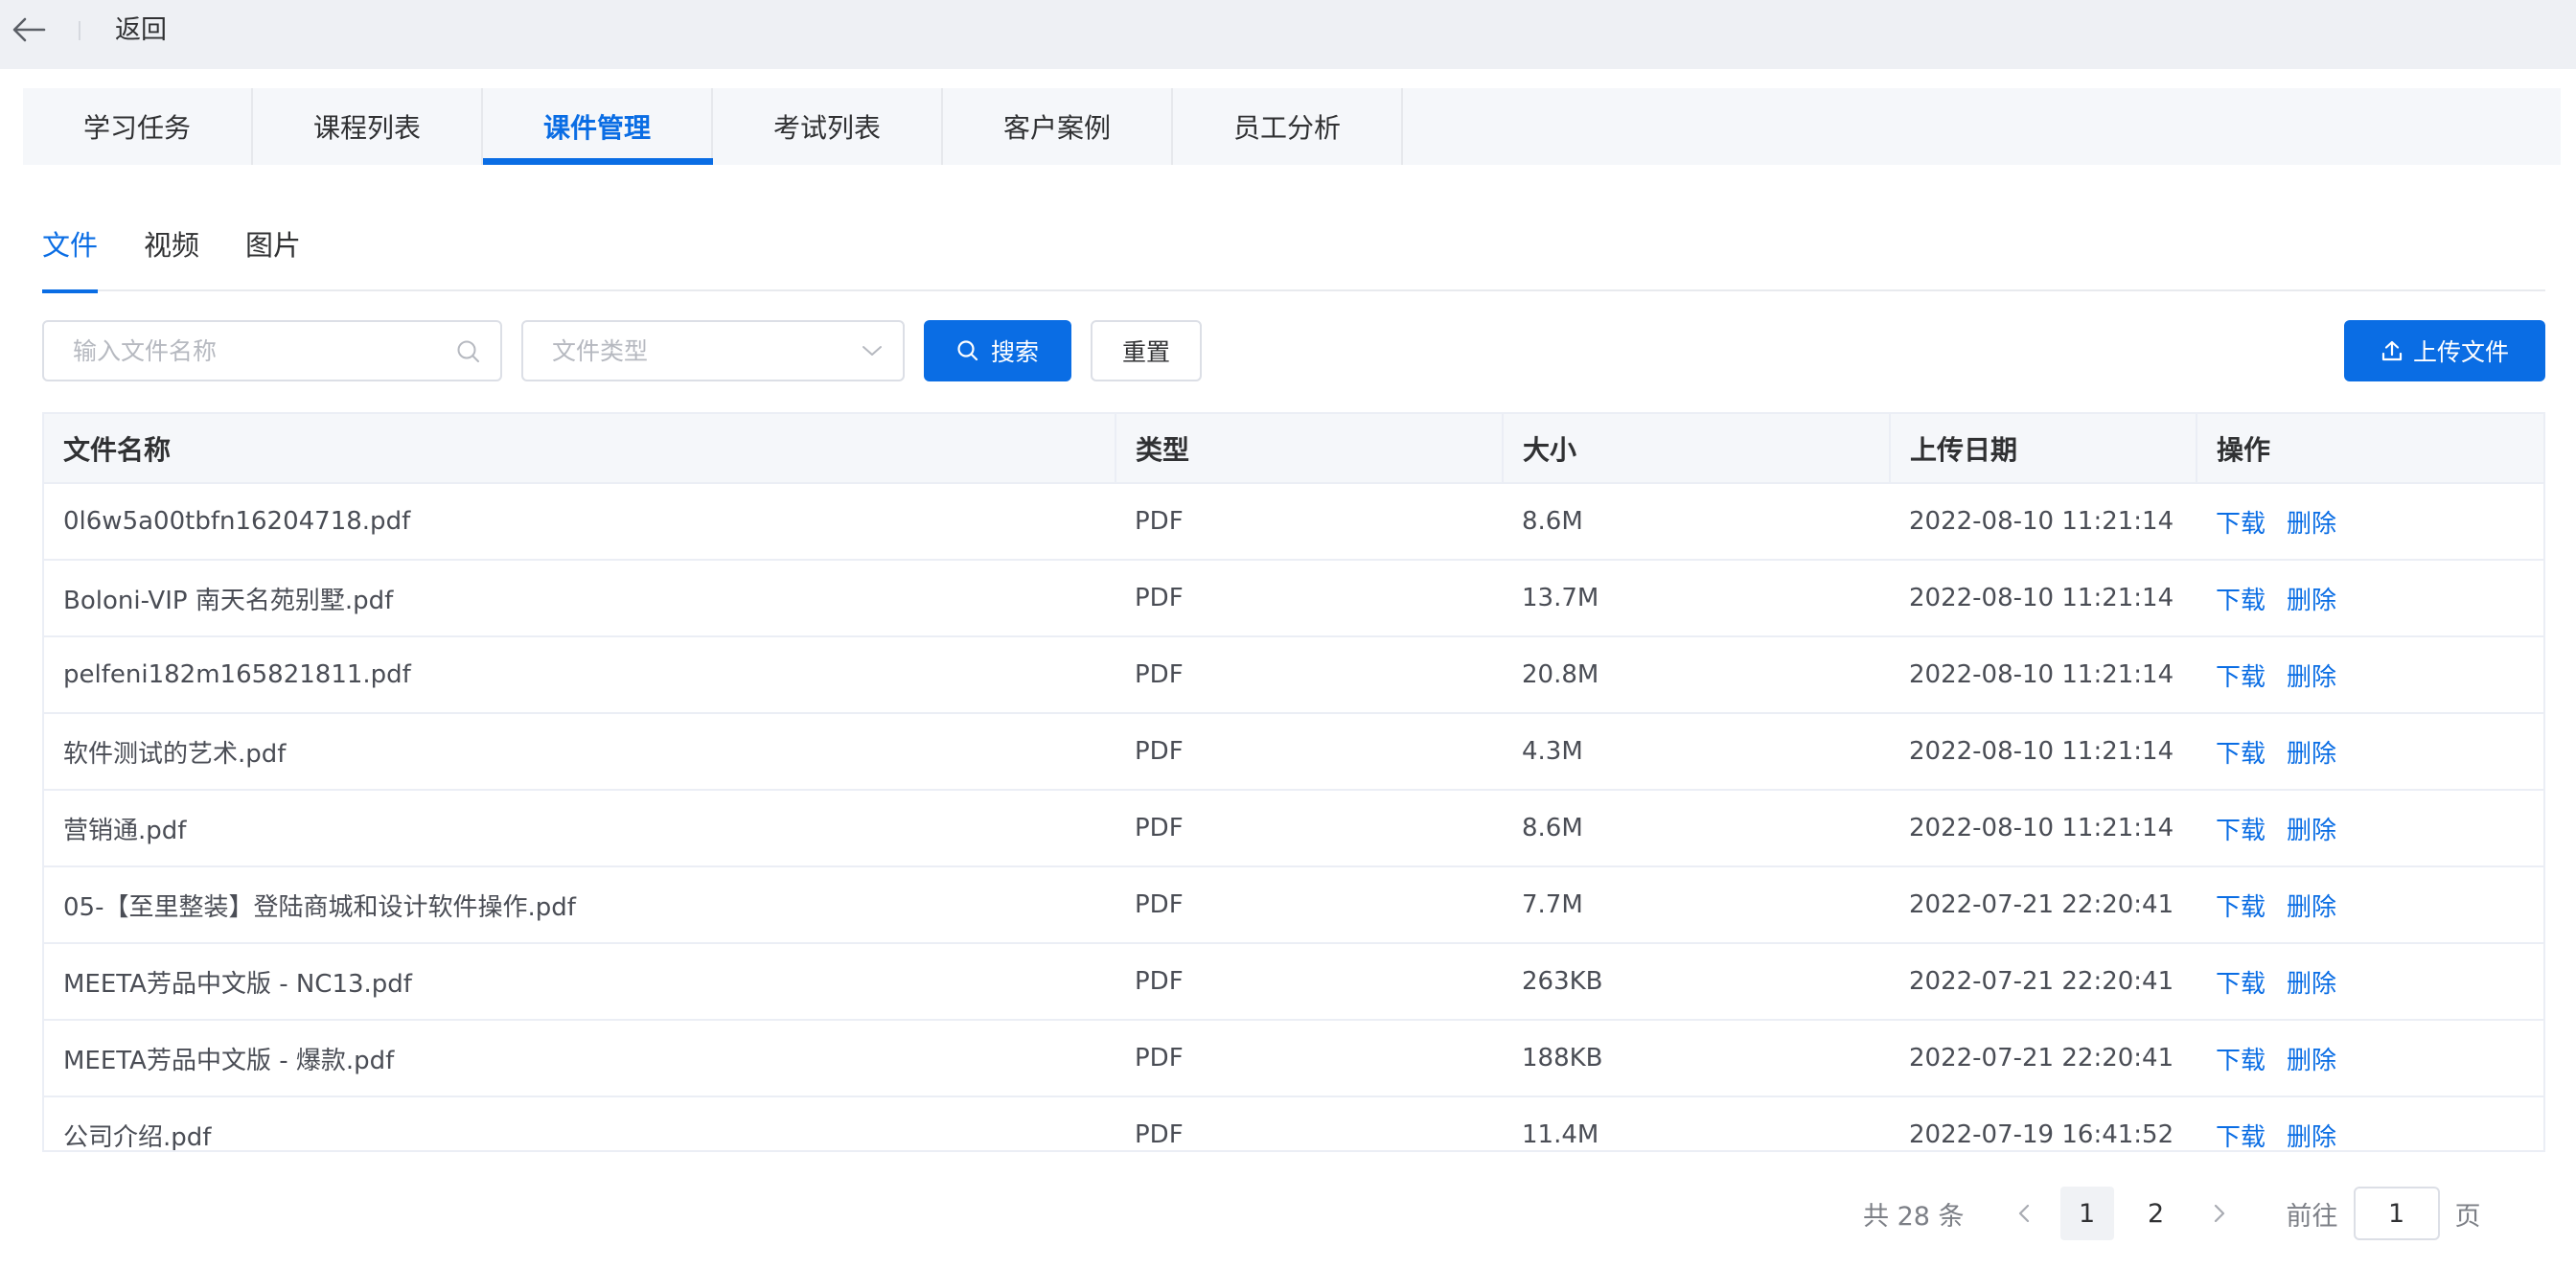  I want to click on file-name-input, so click(264, 351).